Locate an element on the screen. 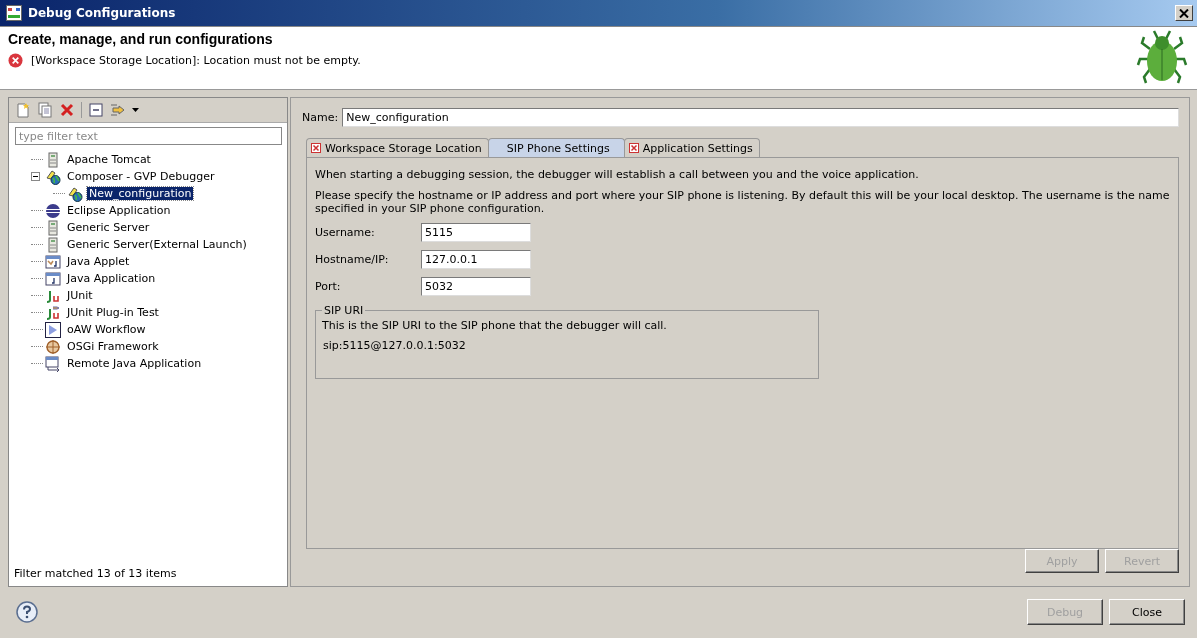  applet-icon is located at coordinates (53, 261).